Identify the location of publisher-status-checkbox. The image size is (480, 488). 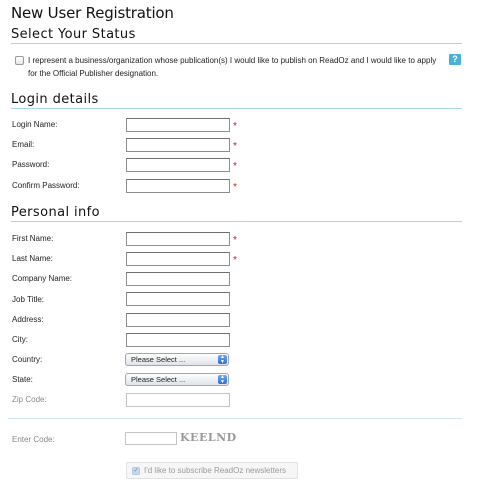
(19, 60).